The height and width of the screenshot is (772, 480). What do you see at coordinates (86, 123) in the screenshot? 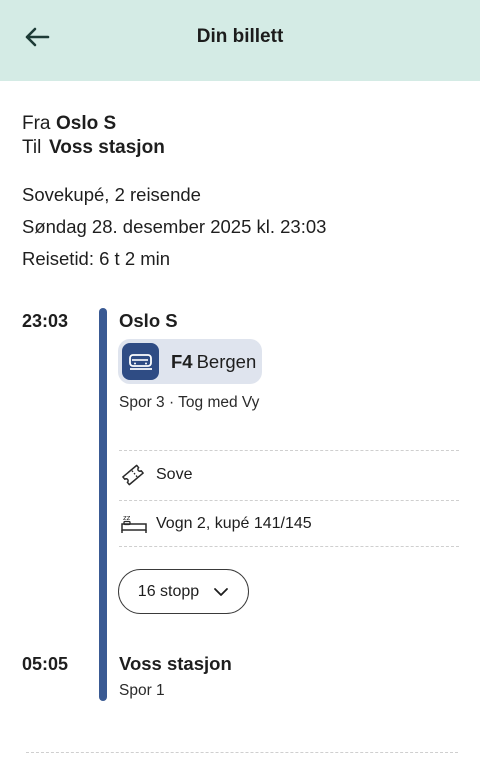
I see `from-station: Oslo S` at bounding box center [86, 123].